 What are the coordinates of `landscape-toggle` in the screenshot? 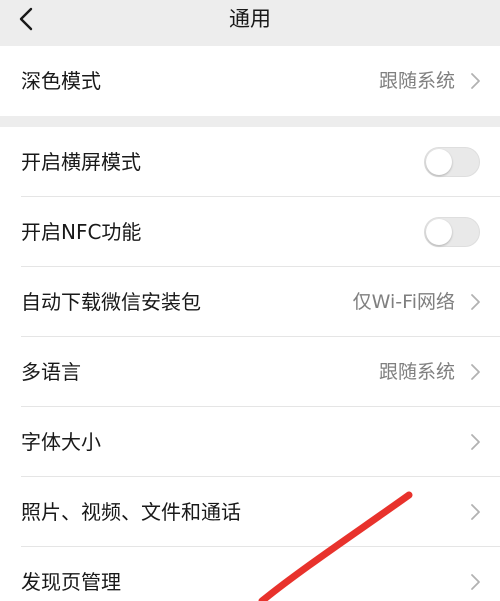 It's located at (452, 162).